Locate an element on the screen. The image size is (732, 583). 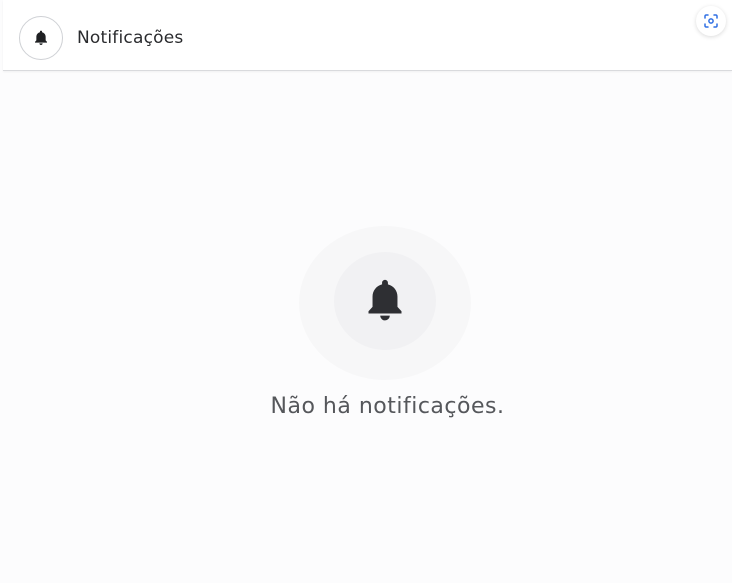
scan-icon is located at coordinates (711, 21).